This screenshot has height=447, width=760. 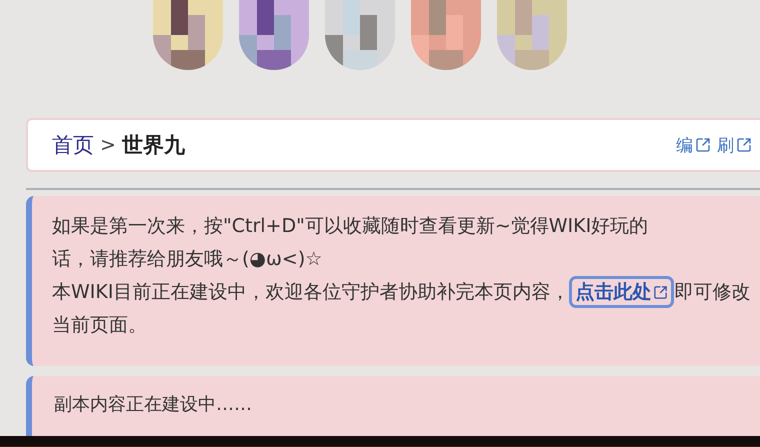 What do you see at coordinates (73, 145) in the screenshot?
I see `home-link: 首页` at bounding box center [73, 145].